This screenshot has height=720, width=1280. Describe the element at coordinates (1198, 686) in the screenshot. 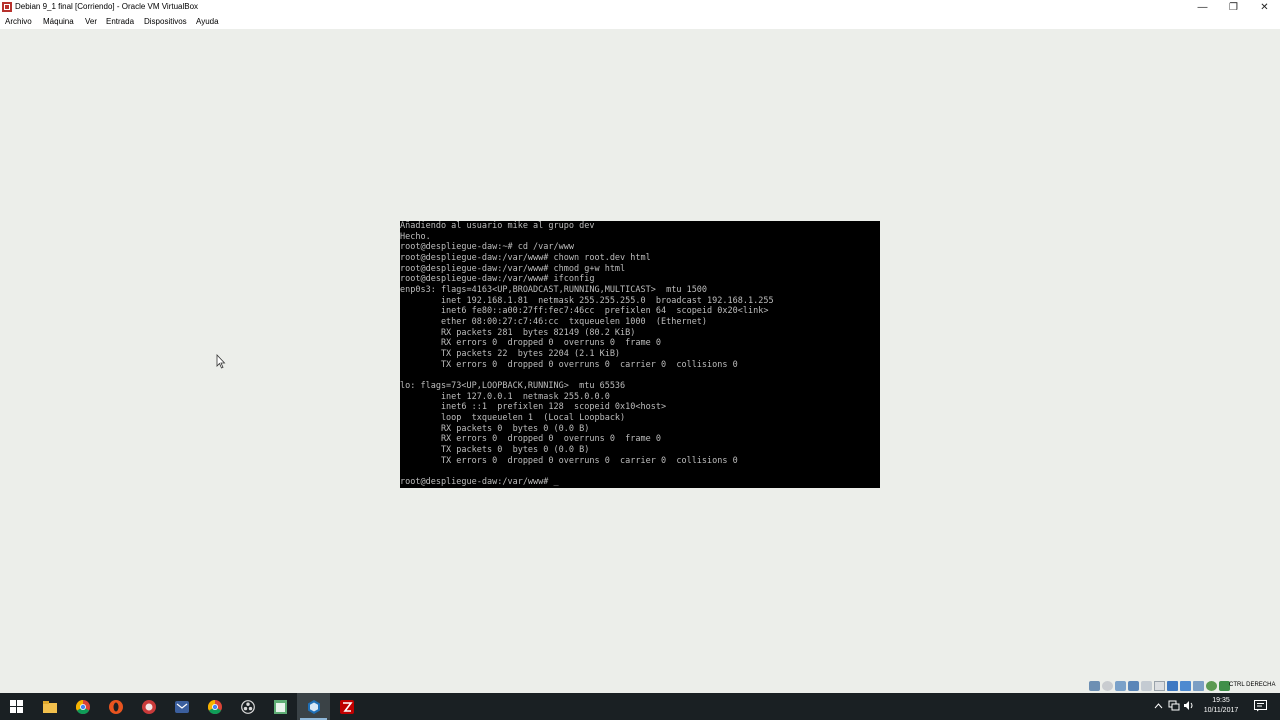

I see `cpu-icon` at that location.